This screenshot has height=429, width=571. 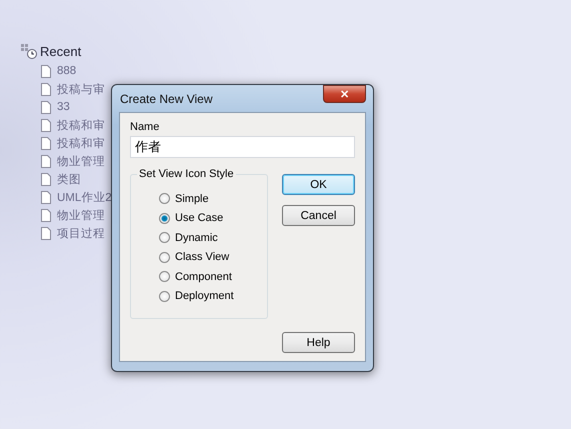 I want to click on tree-root-label: Recent, so click(x=61, y=51).